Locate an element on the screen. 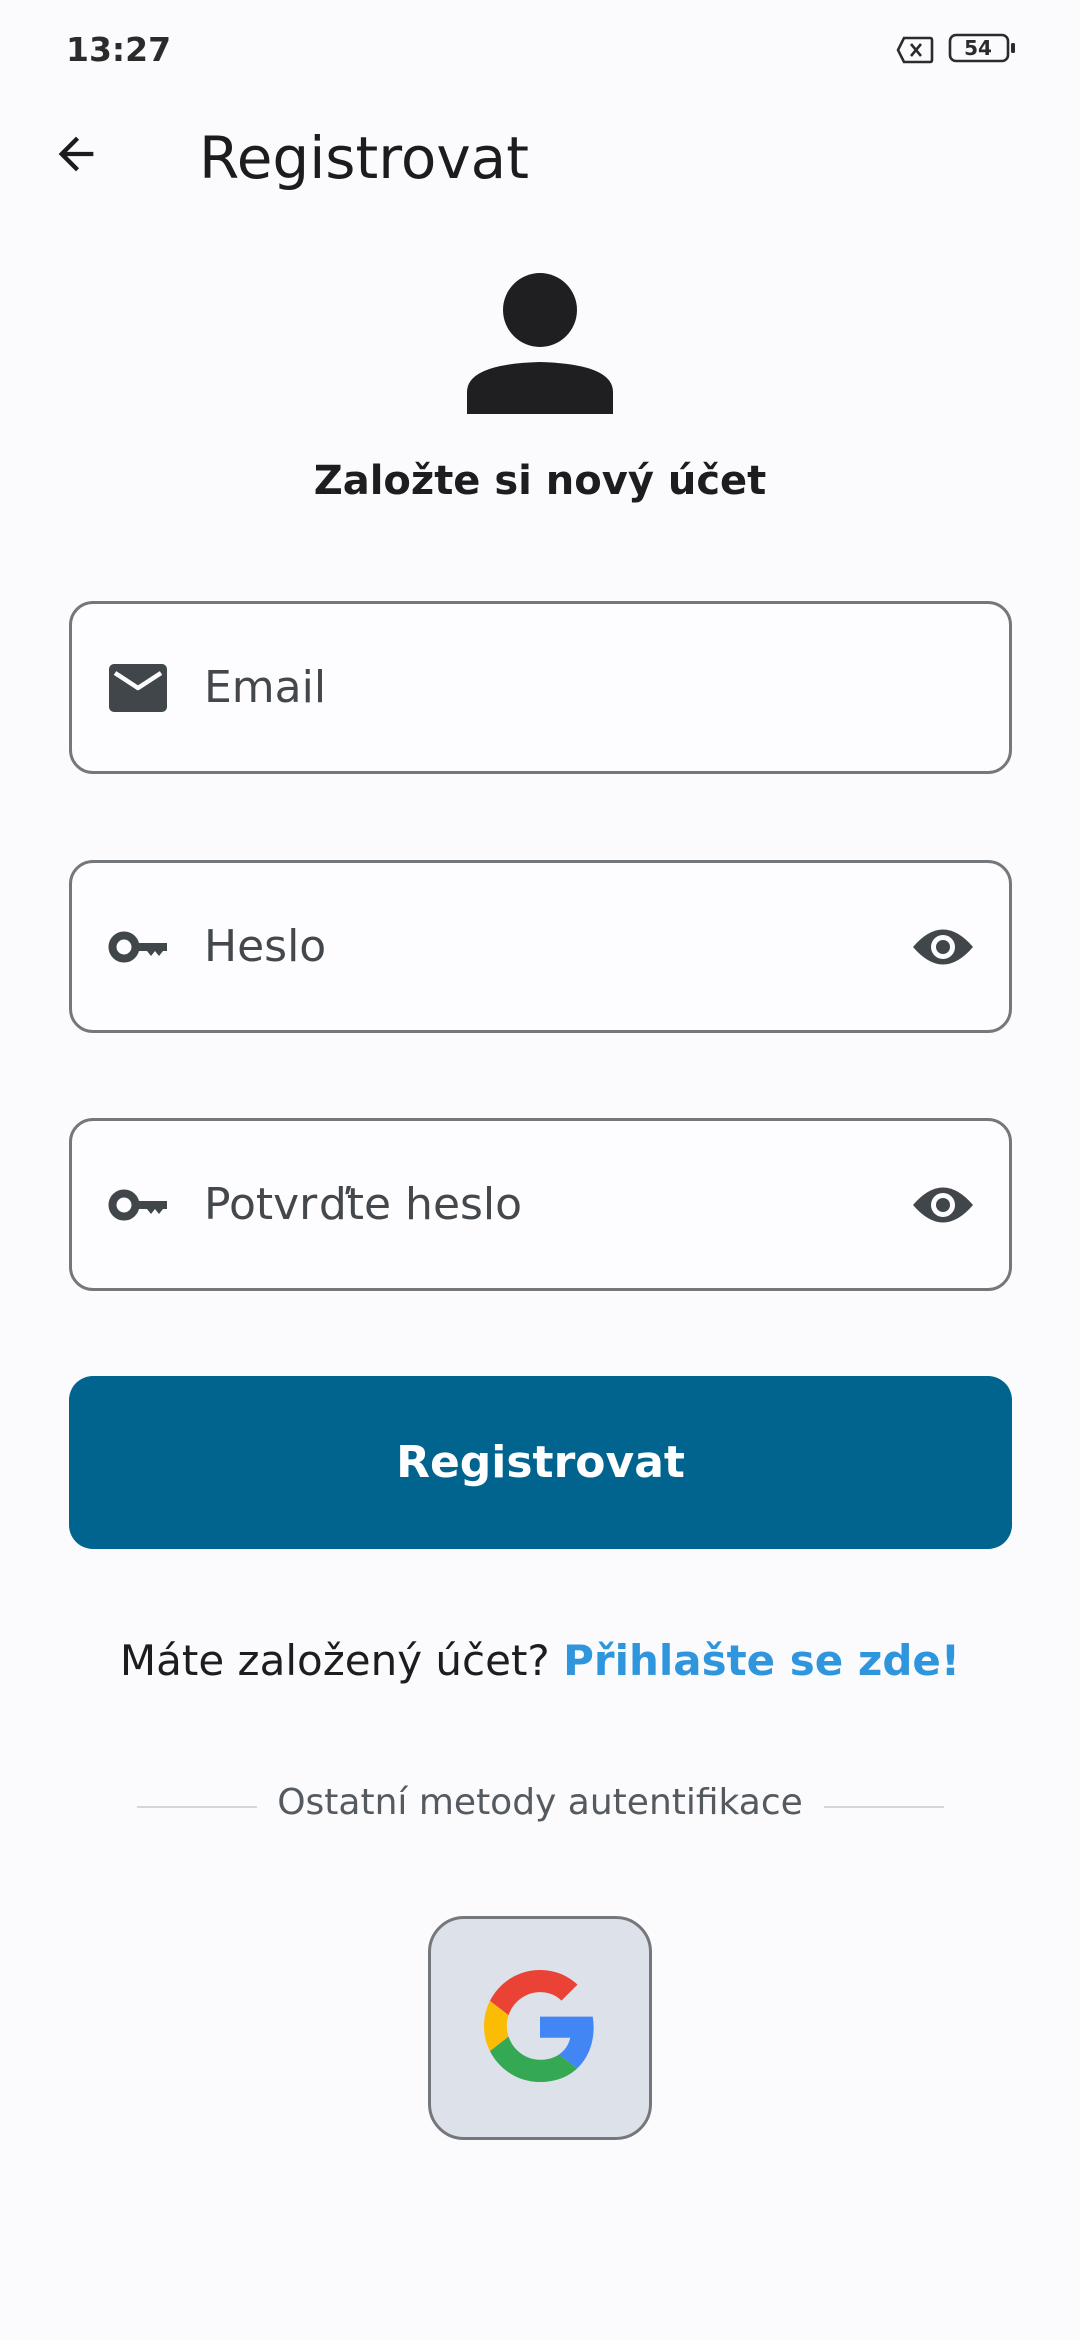 The width and height of the screenshot is (1080, 2340). confirm-password-field is located at coordinates (540, 1204).